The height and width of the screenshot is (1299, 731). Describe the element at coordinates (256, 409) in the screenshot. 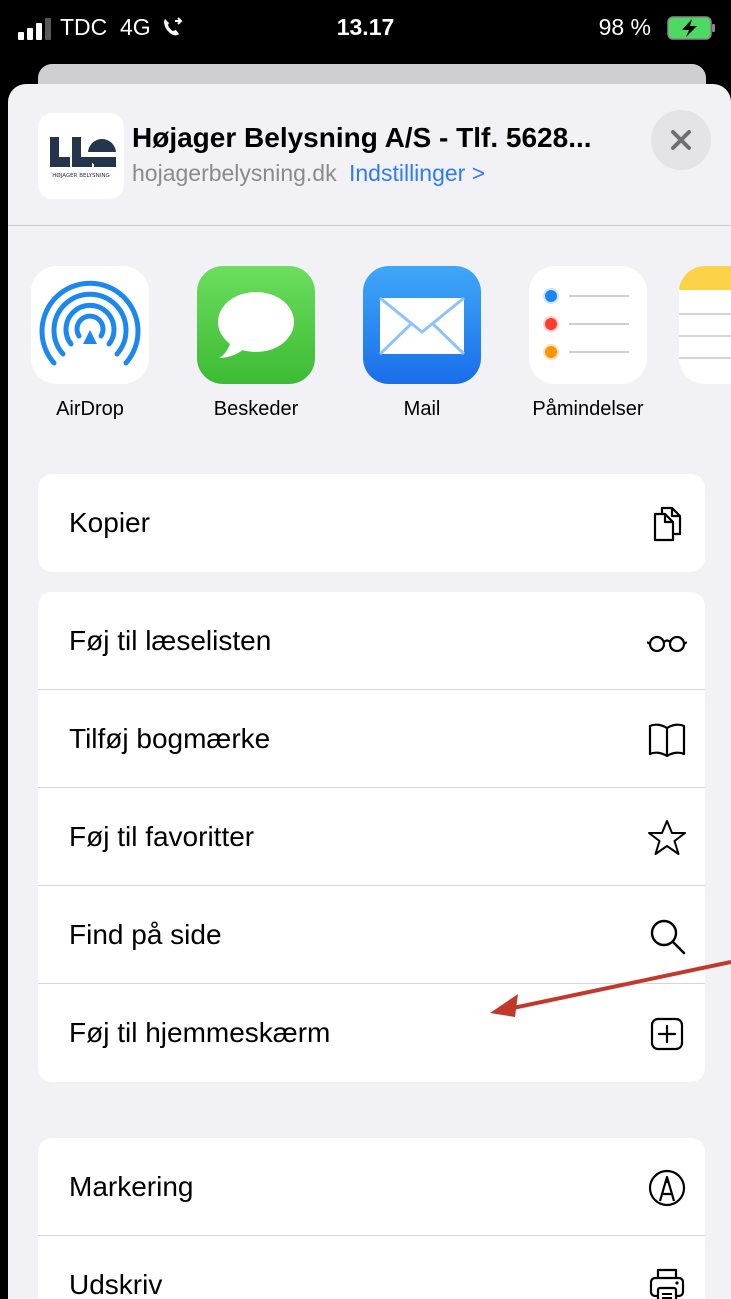

I see `app-label: Beskeder` at that location.